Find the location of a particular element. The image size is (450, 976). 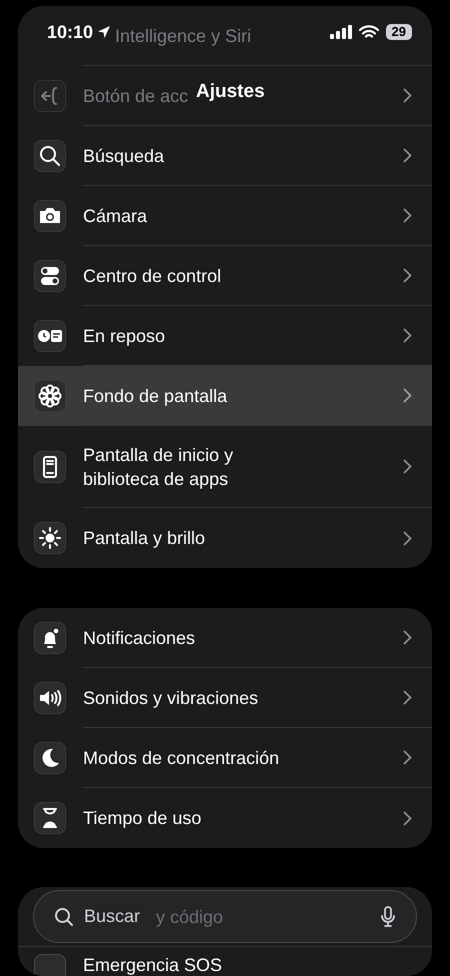

flower-icon is located at coordinates (50, 396).